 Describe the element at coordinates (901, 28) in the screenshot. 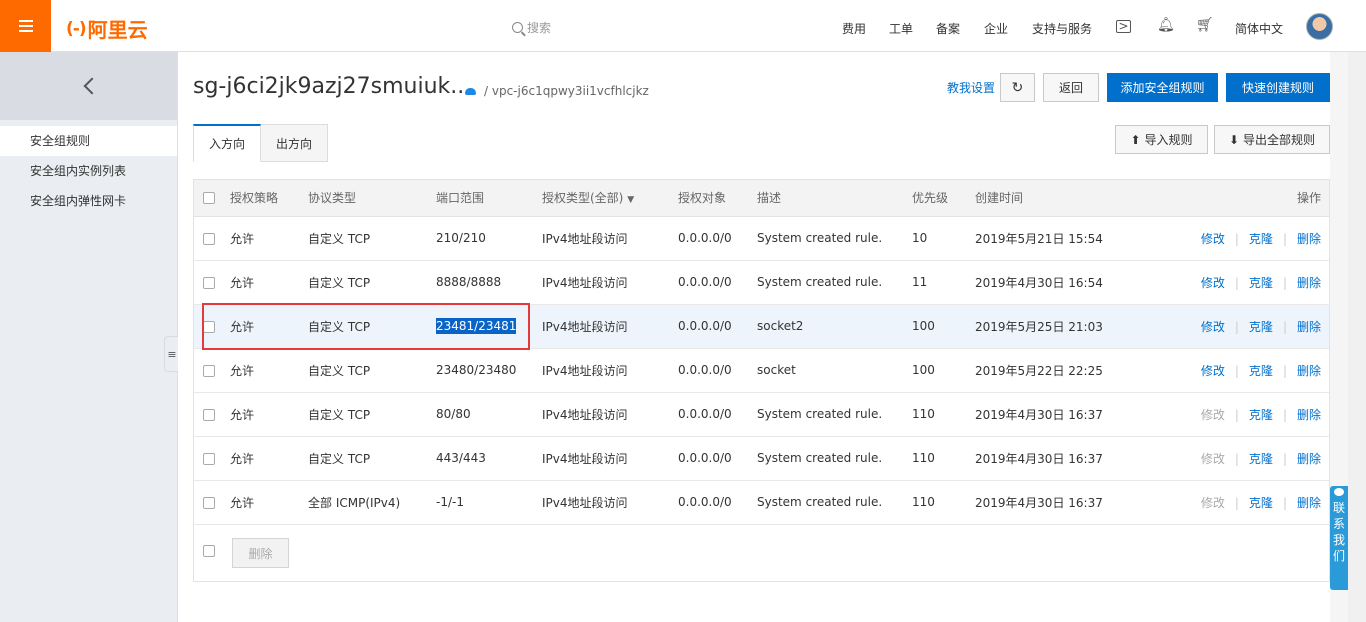

I see `nav-tickets: 工单` at that location.